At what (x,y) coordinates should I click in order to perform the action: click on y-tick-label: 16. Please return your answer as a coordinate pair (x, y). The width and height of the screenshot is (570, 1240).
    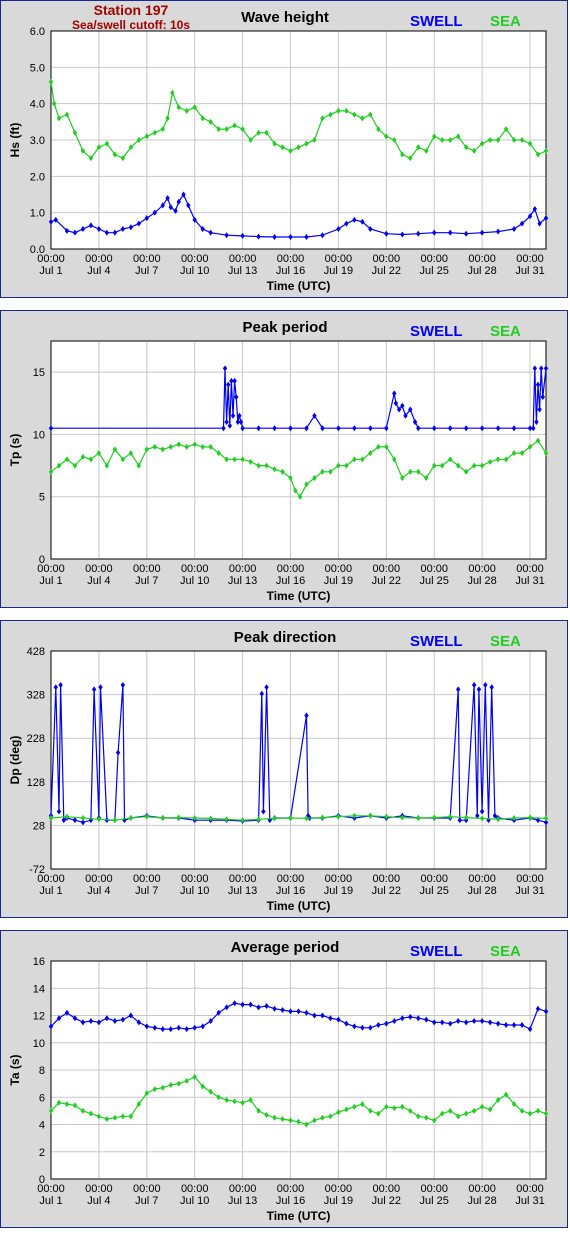
    Looking at the image, I should click on (39, 962).